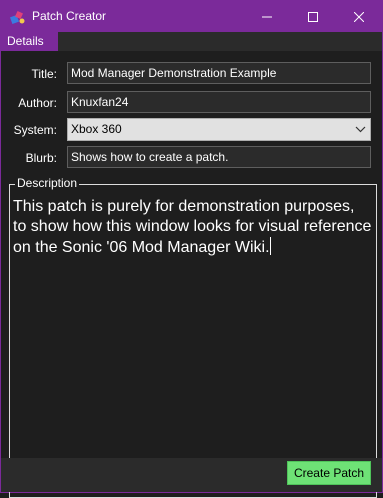 The width and height of the screenshot is (383, 498). Describe the element at coordinates (29, 41) in the screenshot. I see `tab-details: Details` at that location.